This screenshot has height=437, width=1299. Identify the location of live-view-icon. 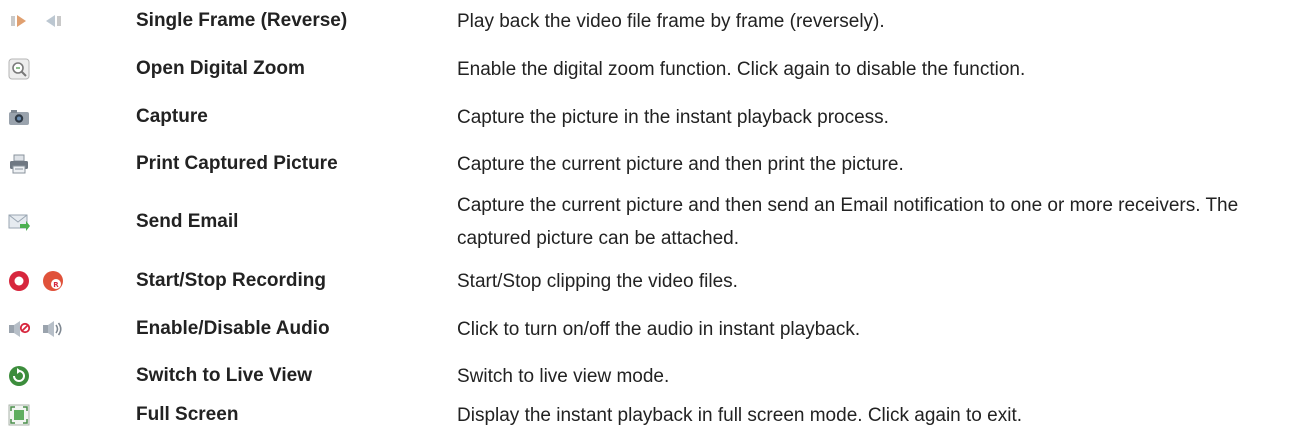
(19, 376).